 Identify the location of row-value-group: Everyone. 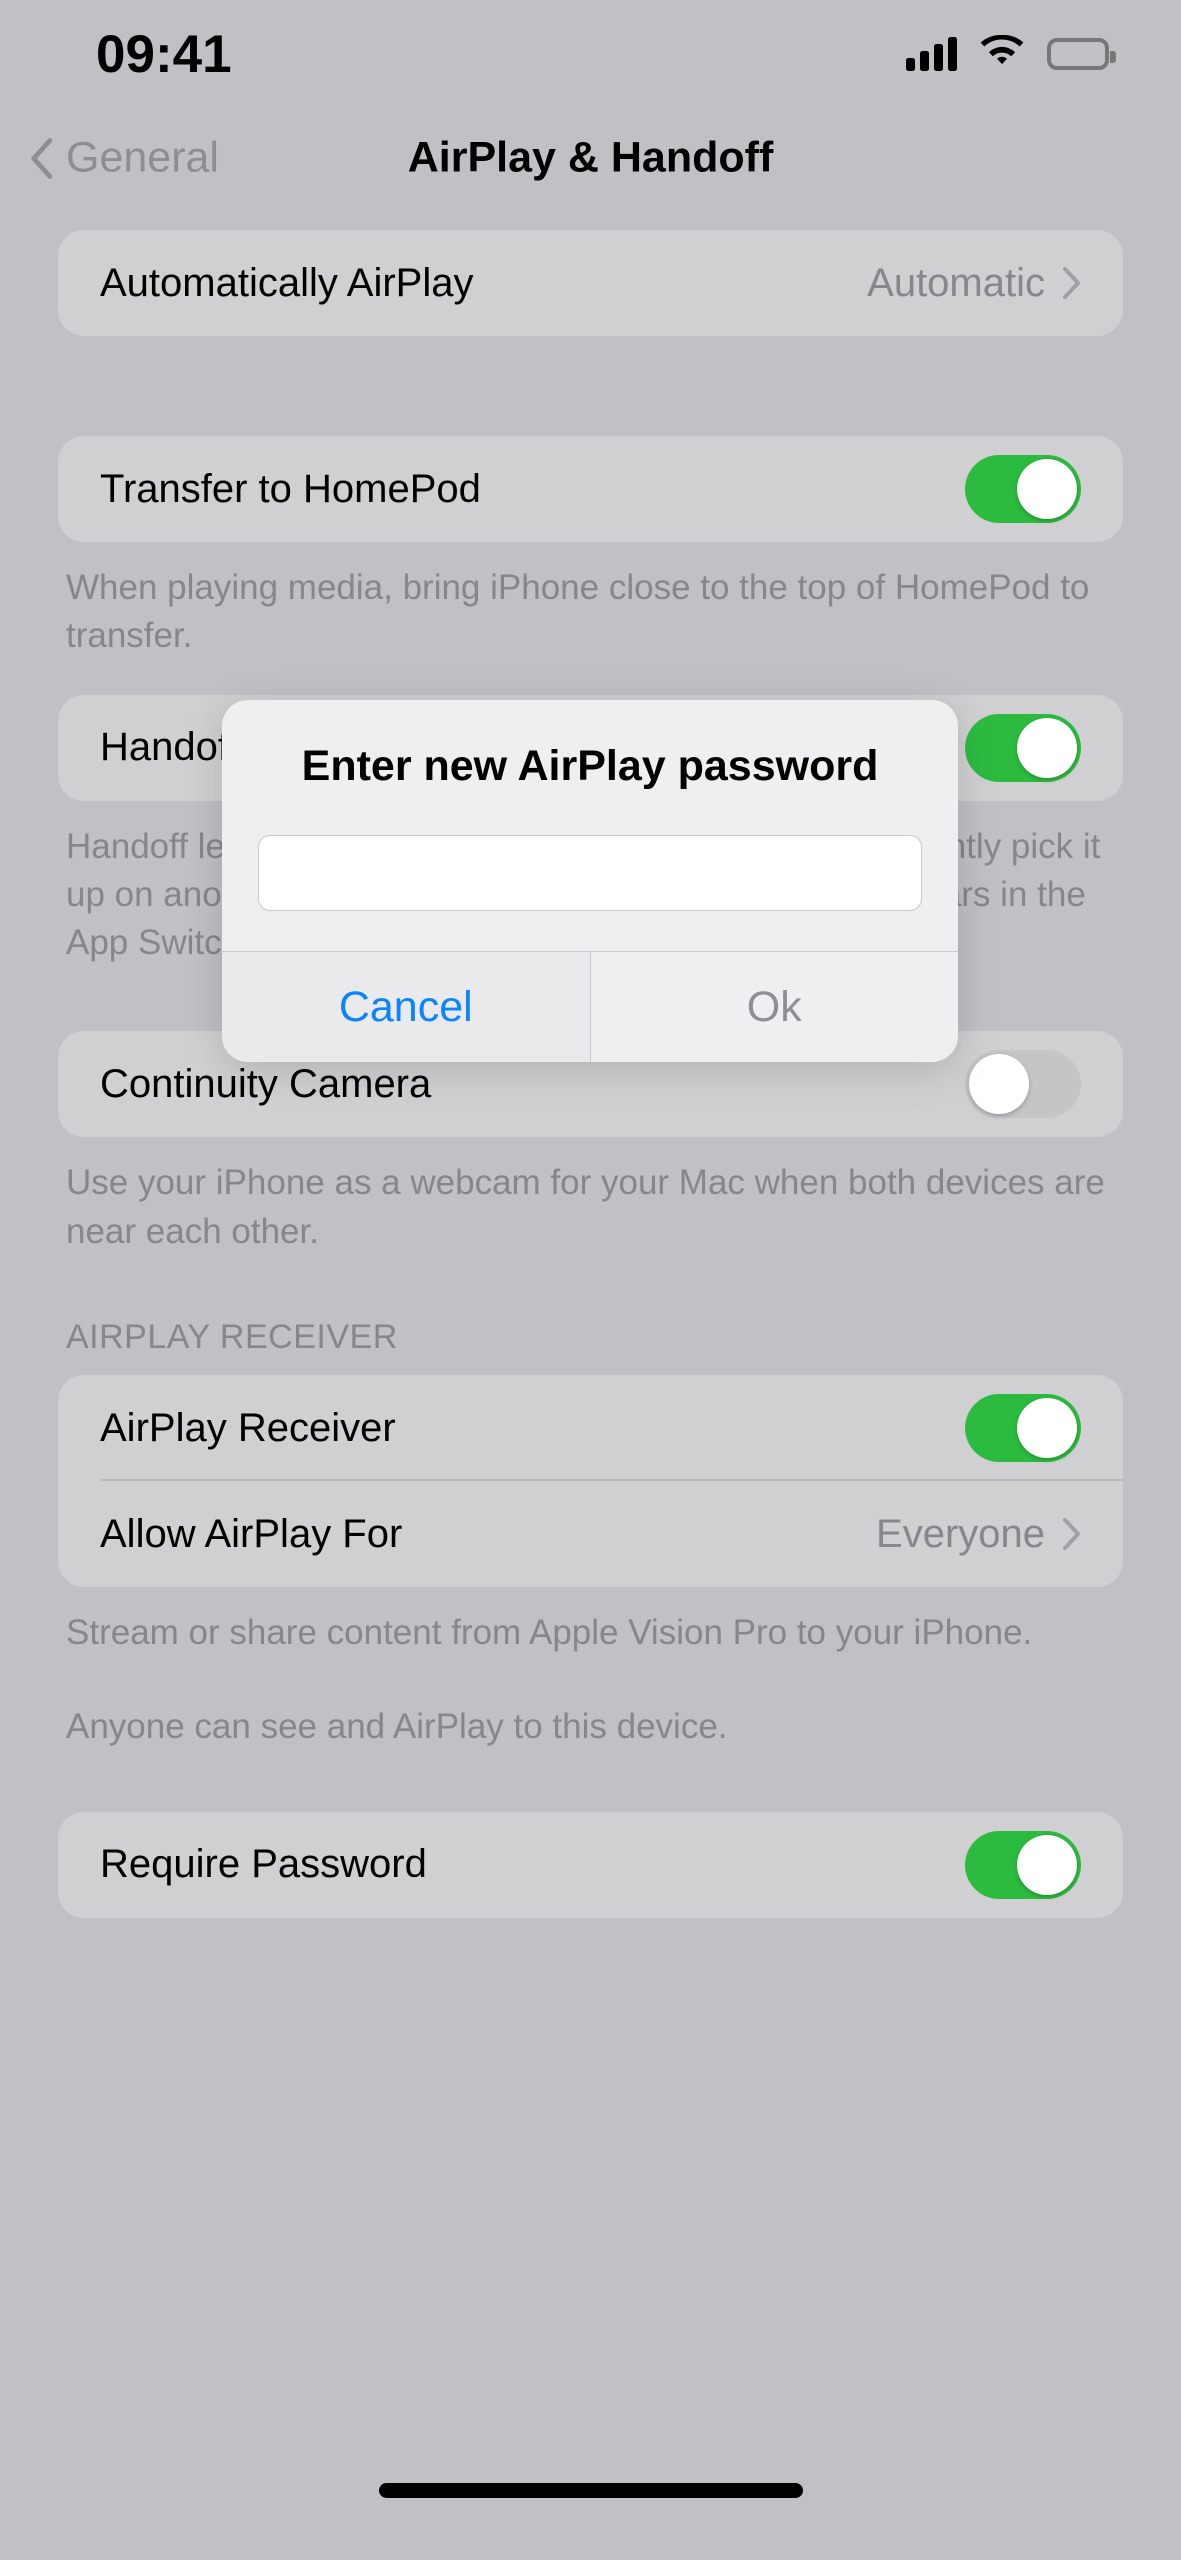
(978, 1534).